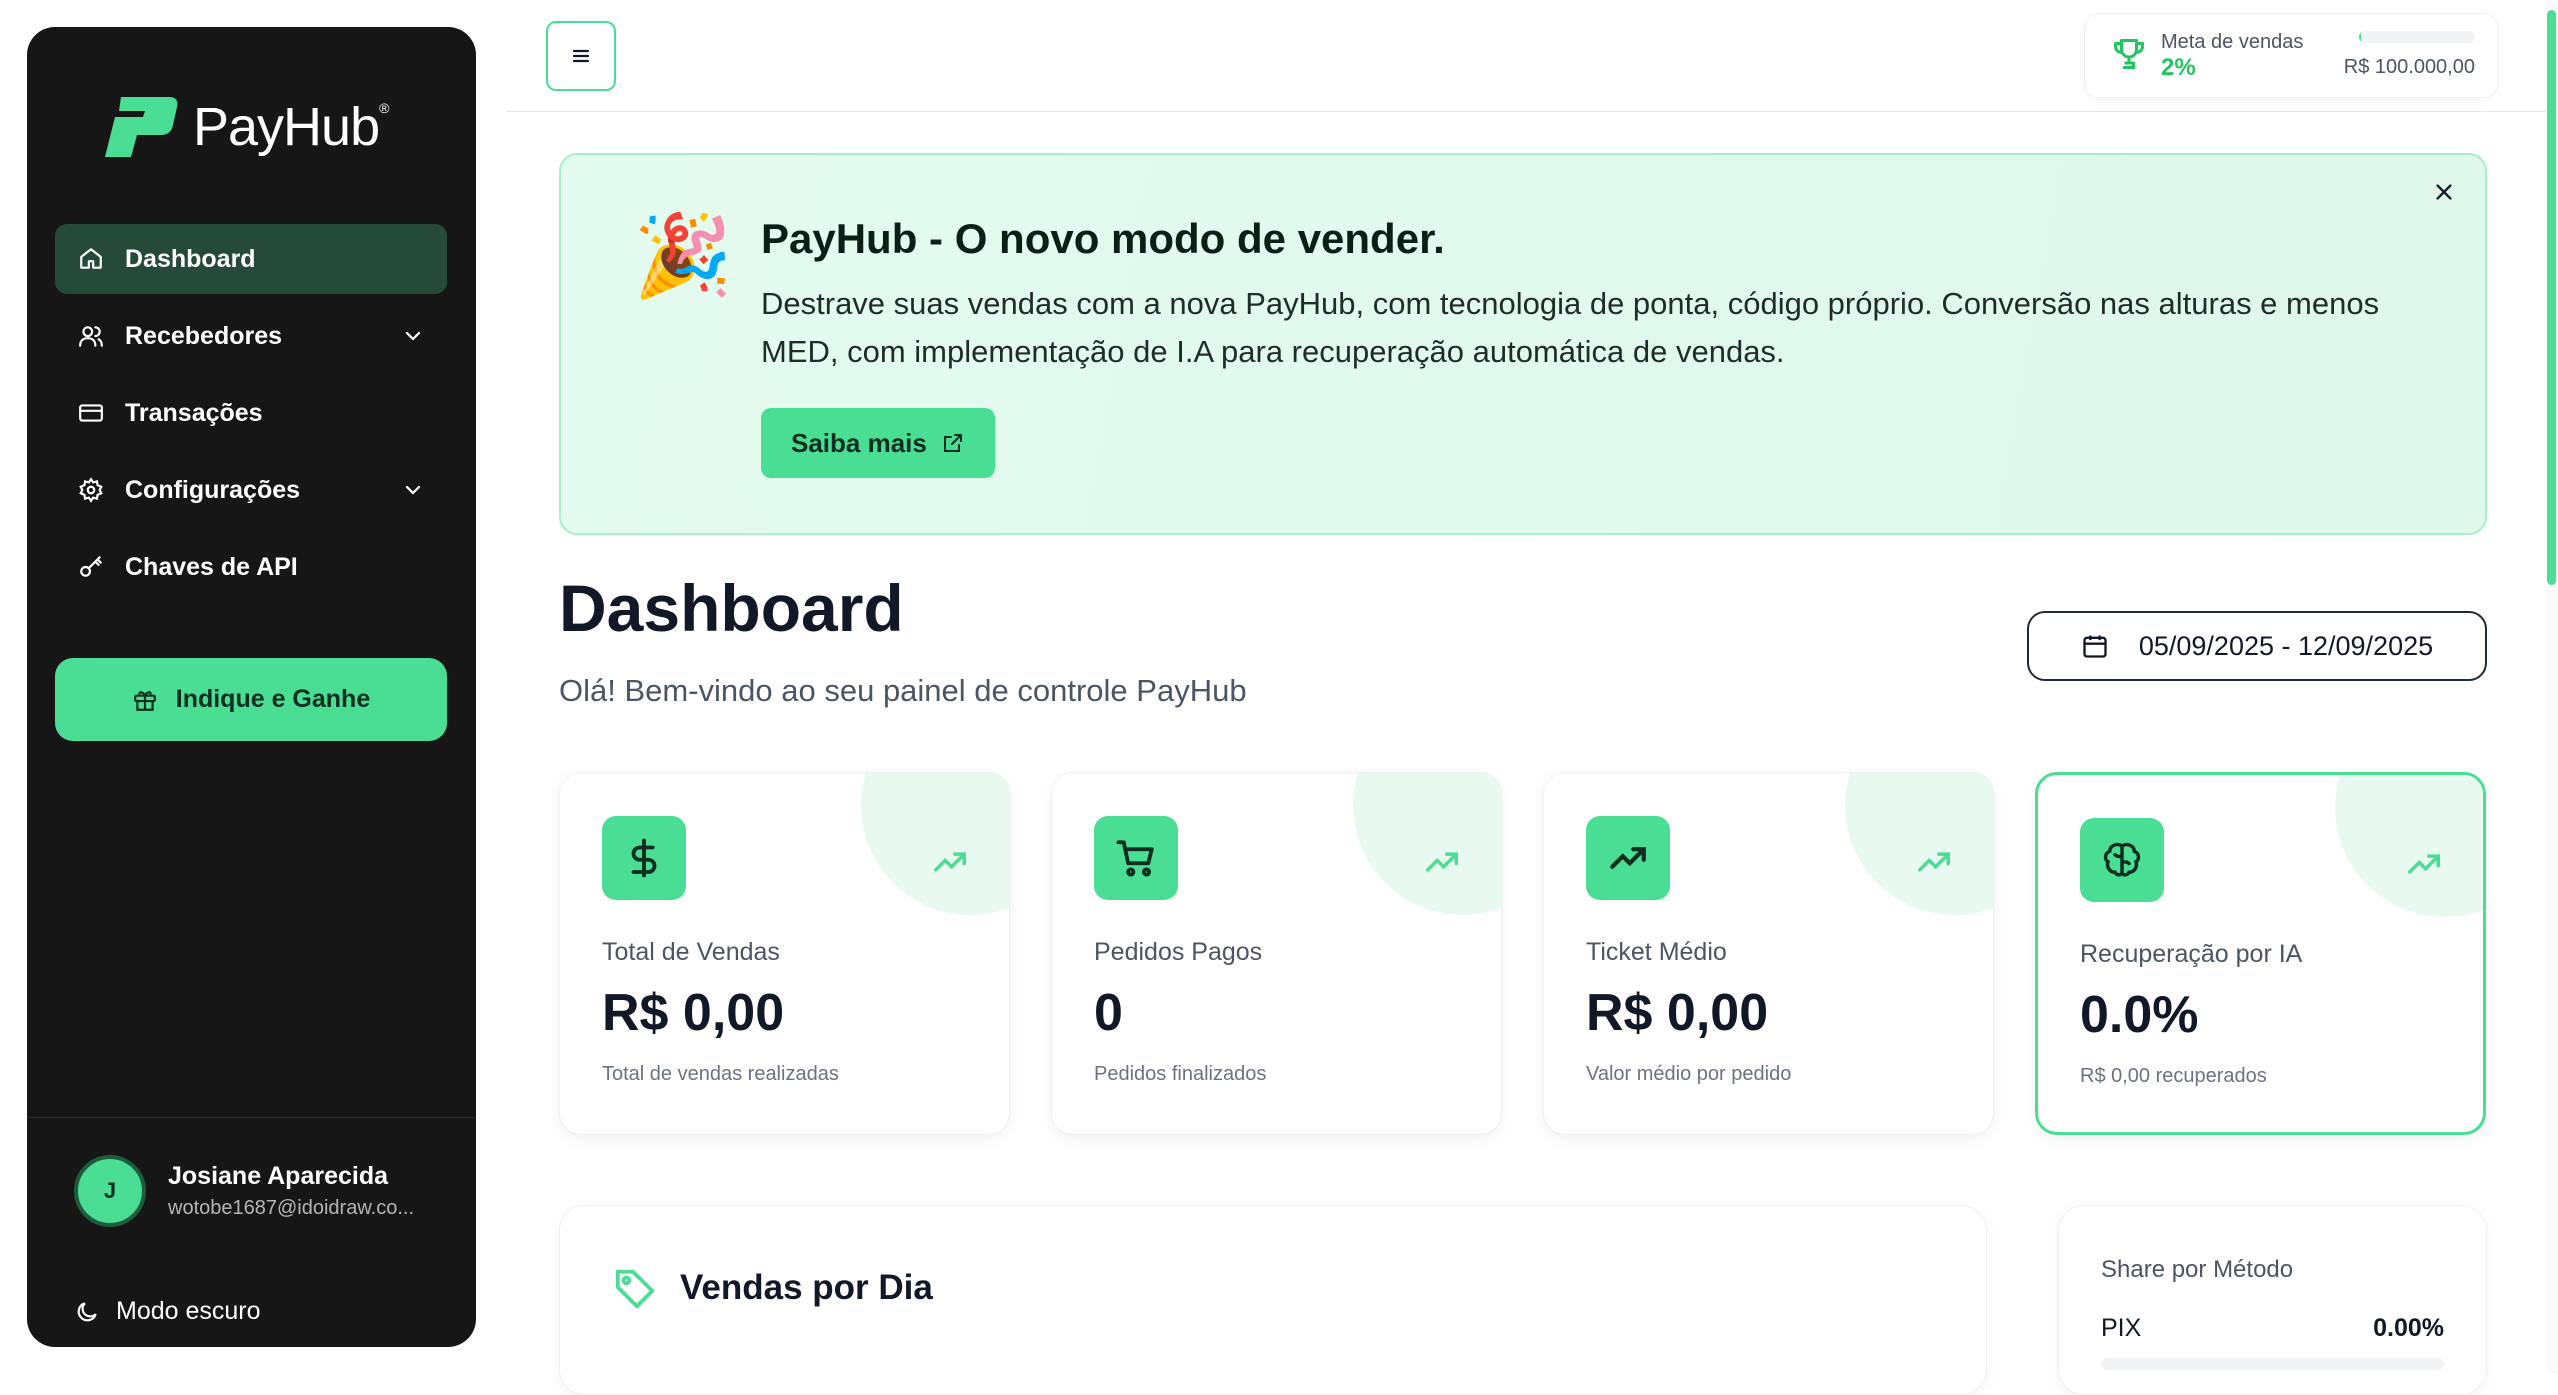 The height and width of the screenshot is (1395, 2558). Describe the element at coordinates (2173, 1076) in the screenshot. I see `stat-subtext: R$ 0,00 recuperados` at that location.